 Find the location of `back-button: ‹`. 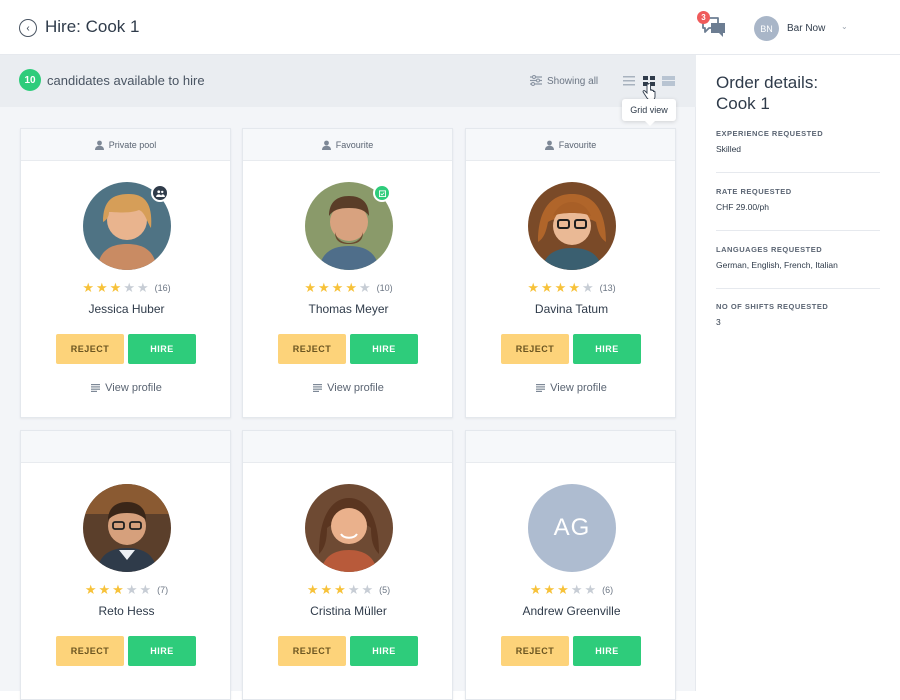

back-button: ‹ is located at coordinates (28, 28).